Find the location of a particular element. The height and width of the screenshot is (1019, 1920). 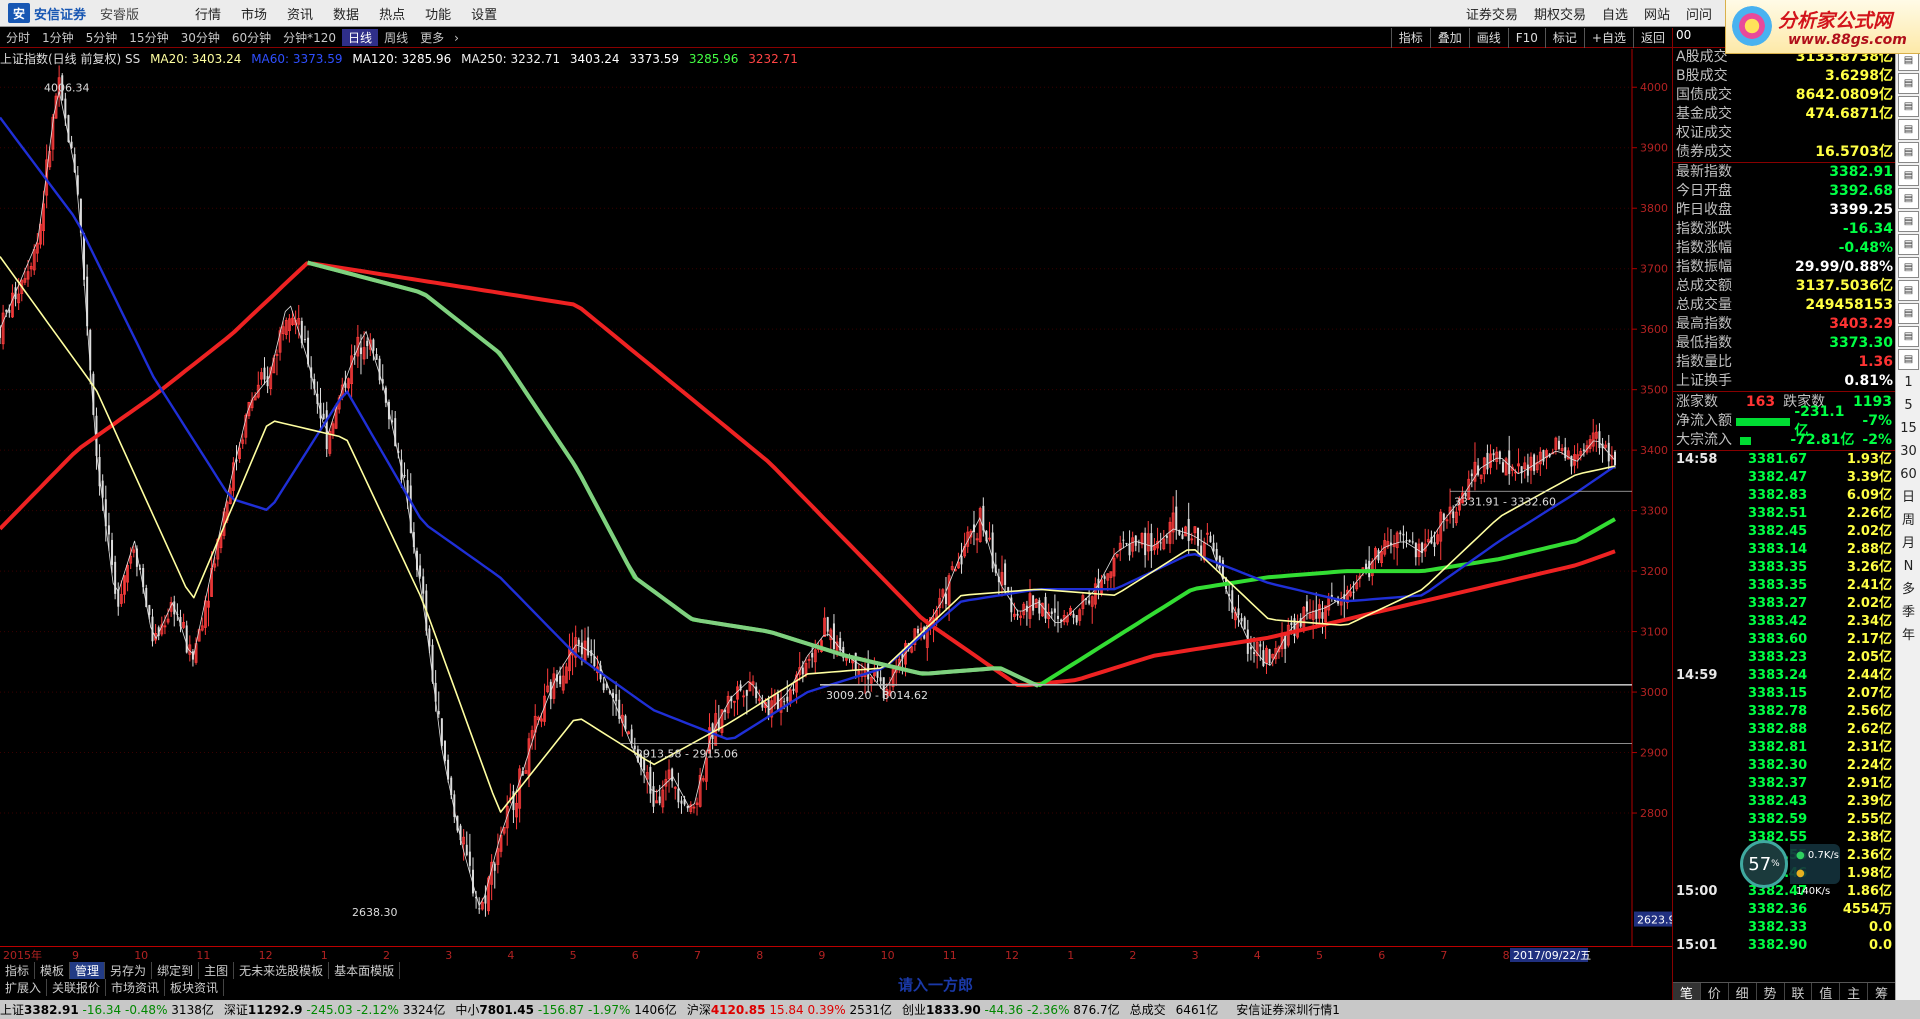

tick-row: 3382.78 2.56亿 is located at coordinates (1784, 712).